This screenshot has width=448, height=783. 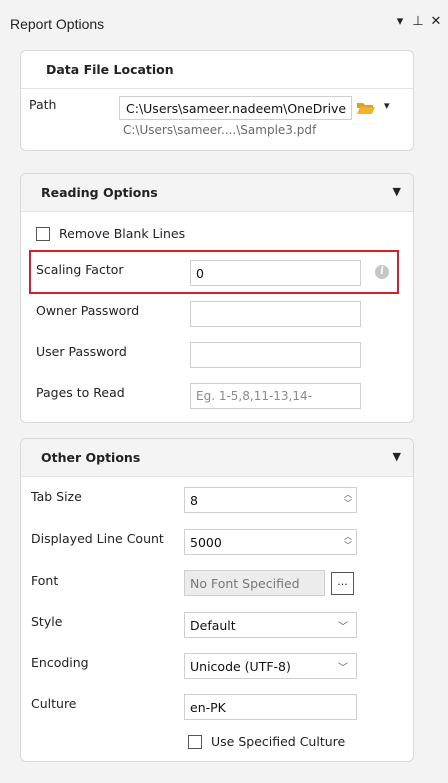 I want to click on path-hint: C:\Users\sameer....\Sample3.pdf, so click(x=220, y=130).